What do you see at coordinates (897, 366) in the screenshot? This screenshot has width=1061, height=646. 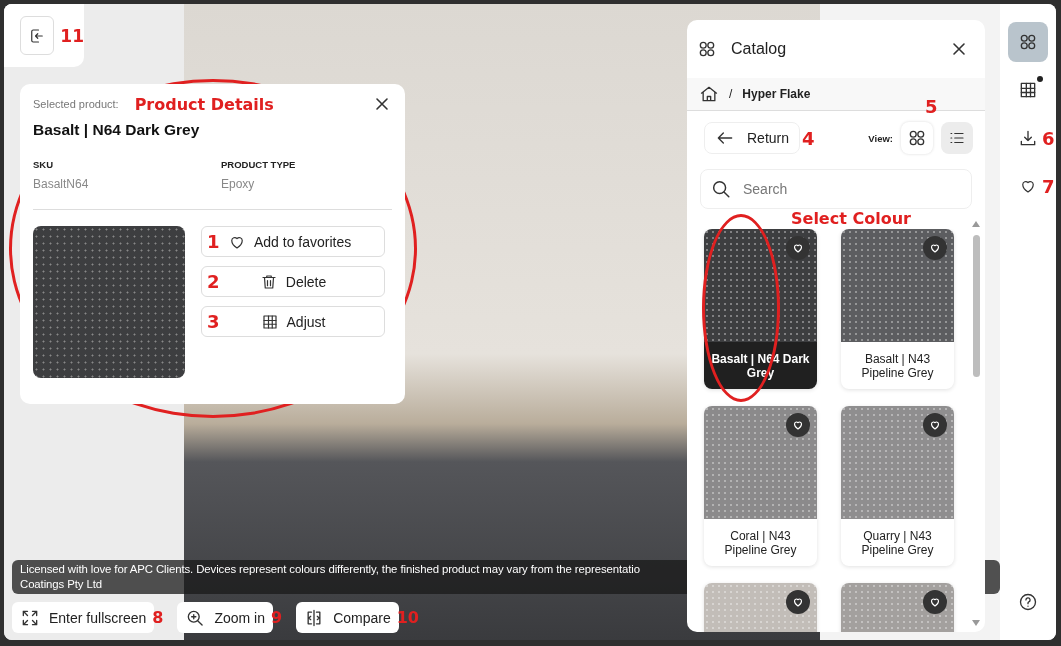 I see `product-name: Basalt | N43 Pipeline Grey` at bounding box center [897, 366].